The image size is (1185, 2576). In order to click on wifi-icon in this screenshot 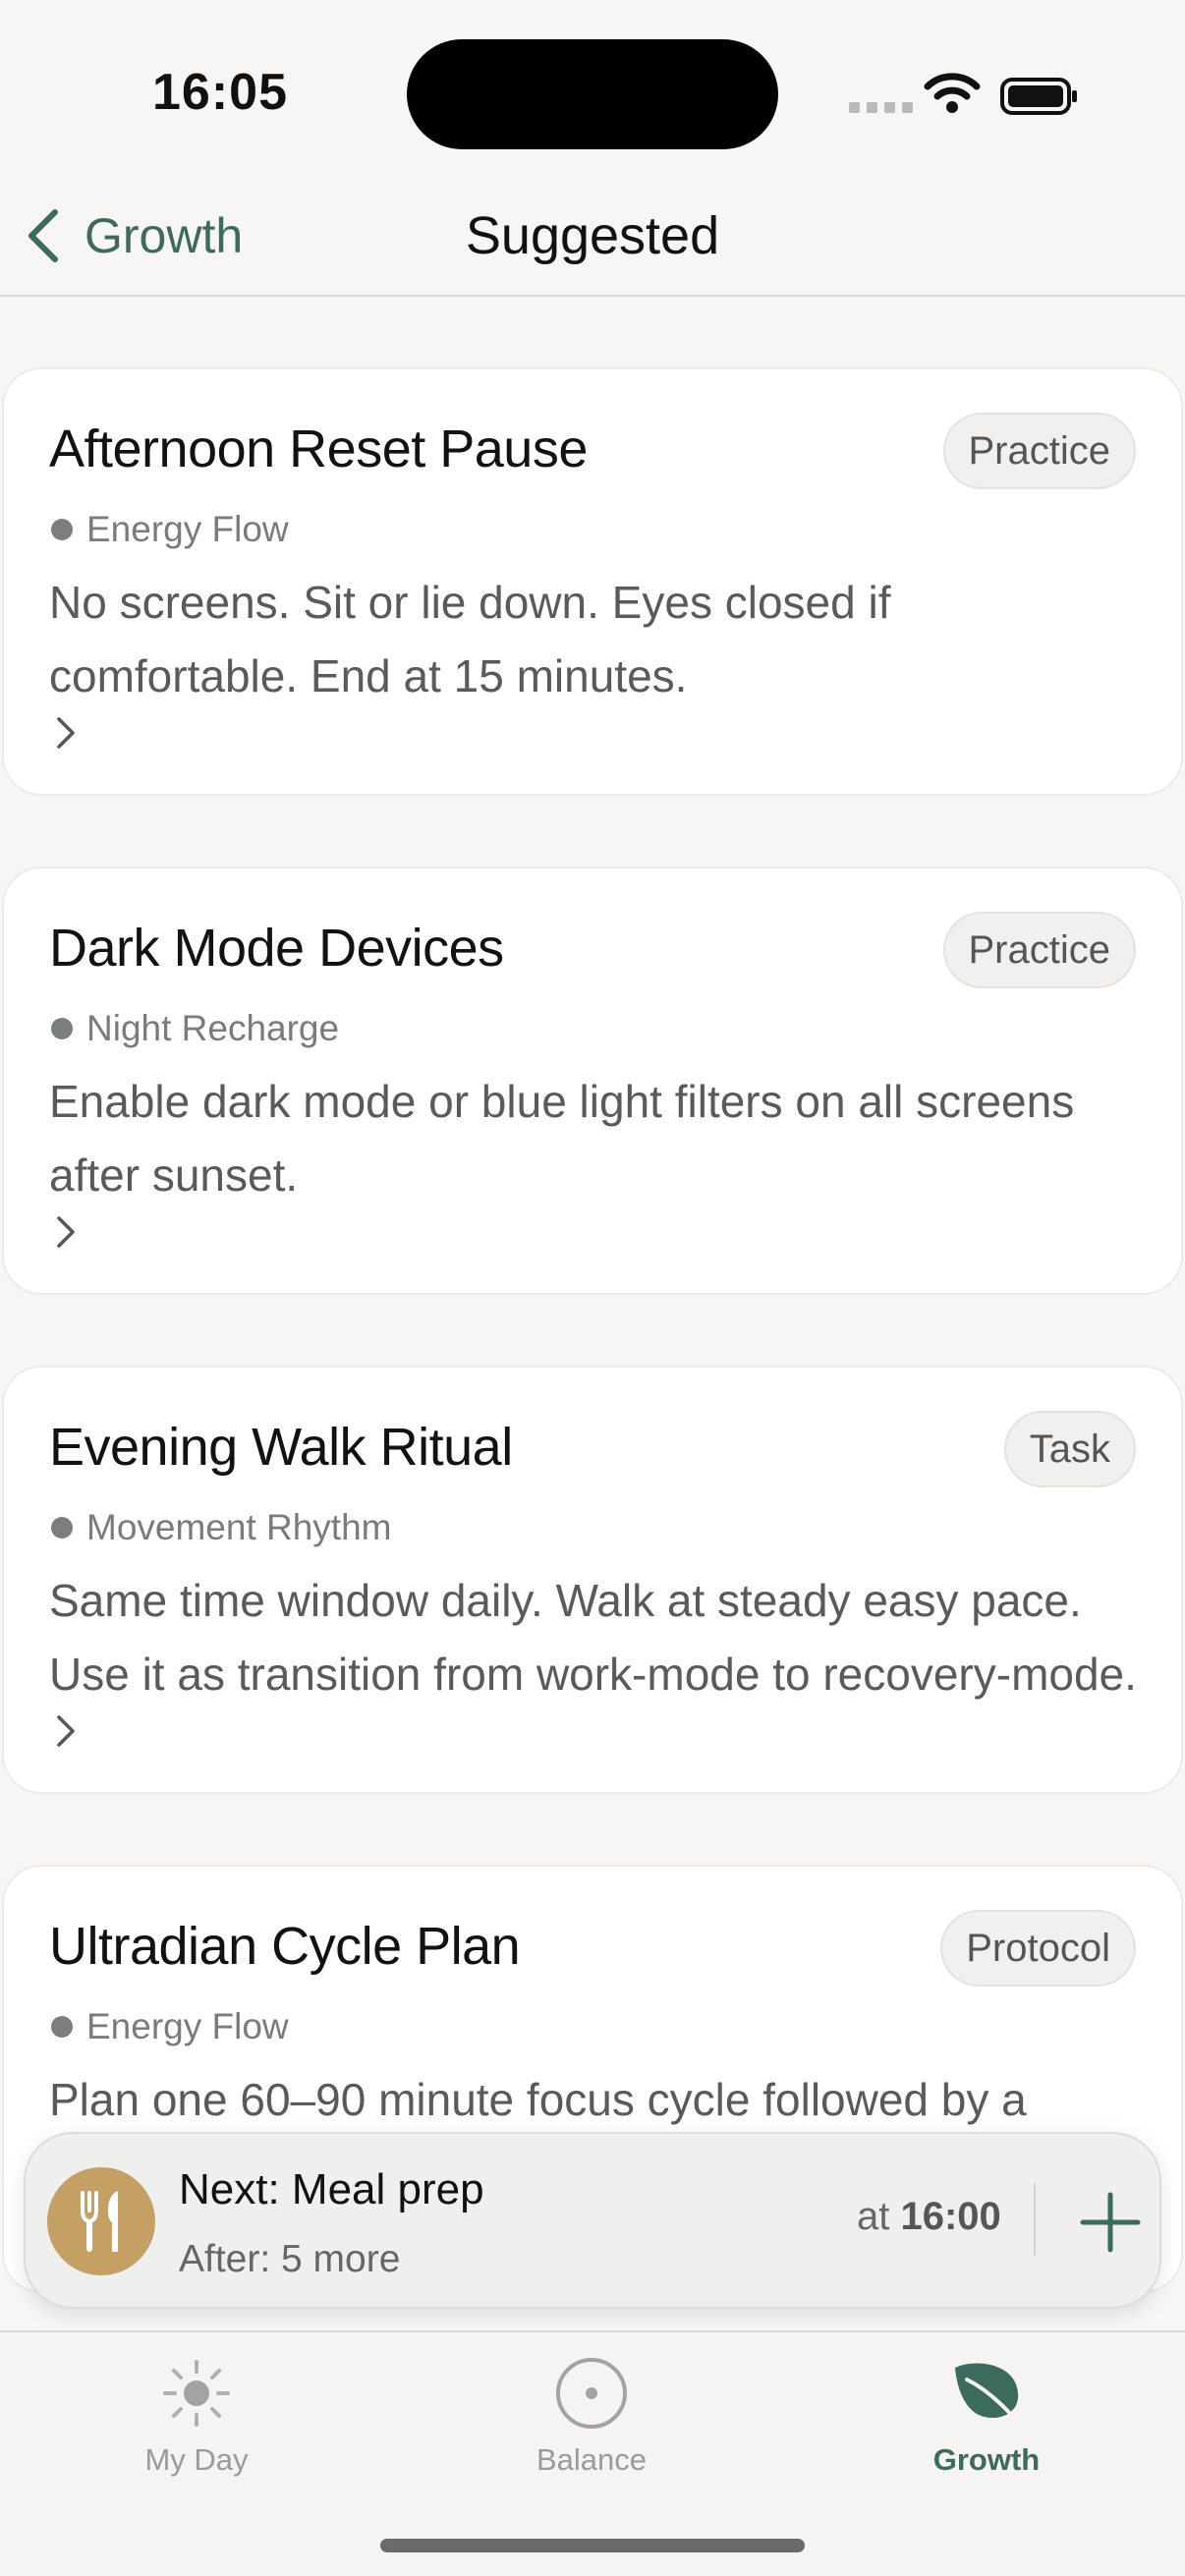, I will do `click(953, 93)`.